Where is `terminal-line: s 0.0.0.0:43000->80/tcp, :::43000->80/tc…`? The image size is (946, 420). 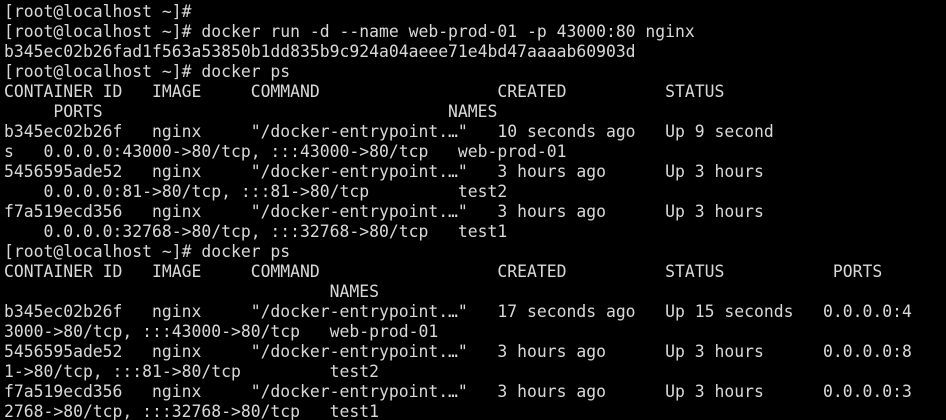
terminal-line: s 0.0.0.0:43000->80/tcp, :::43000->80/tc… is located at coordinates (285, 151).